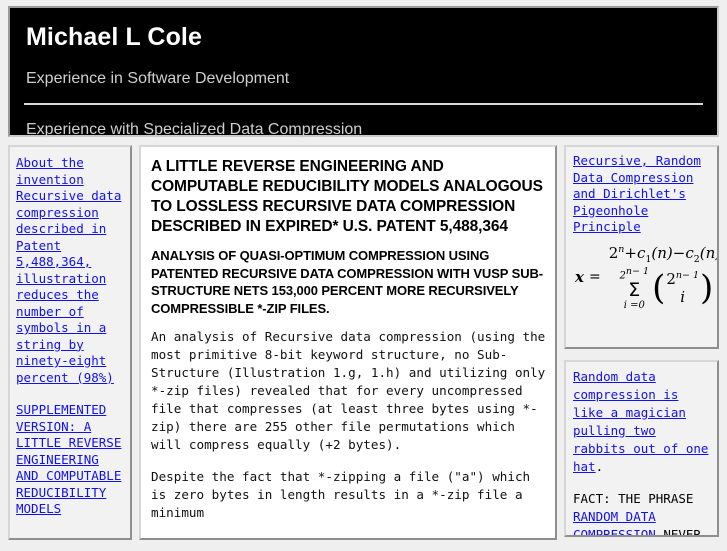 This screenshot has height=551, width=727. Describe the element at coordinates (594, 277) in the screenshot. I see `formula-equals: =` at that location.